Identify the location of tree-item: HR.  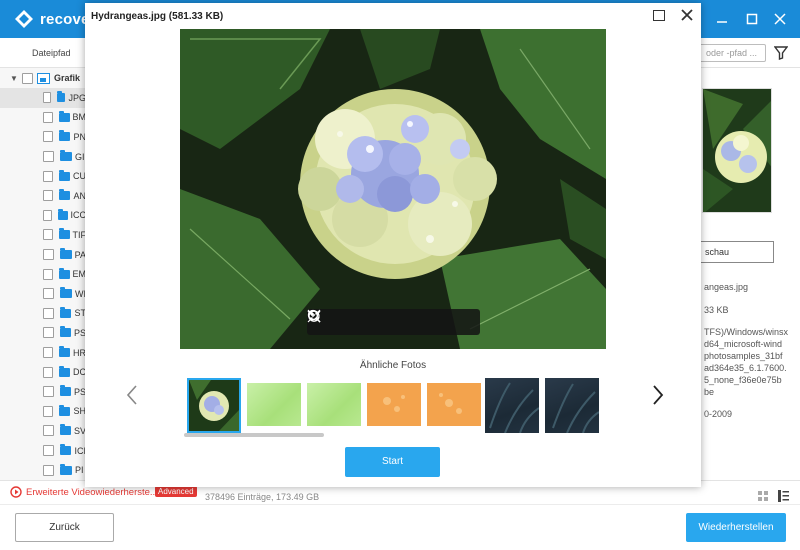
(43, 353).